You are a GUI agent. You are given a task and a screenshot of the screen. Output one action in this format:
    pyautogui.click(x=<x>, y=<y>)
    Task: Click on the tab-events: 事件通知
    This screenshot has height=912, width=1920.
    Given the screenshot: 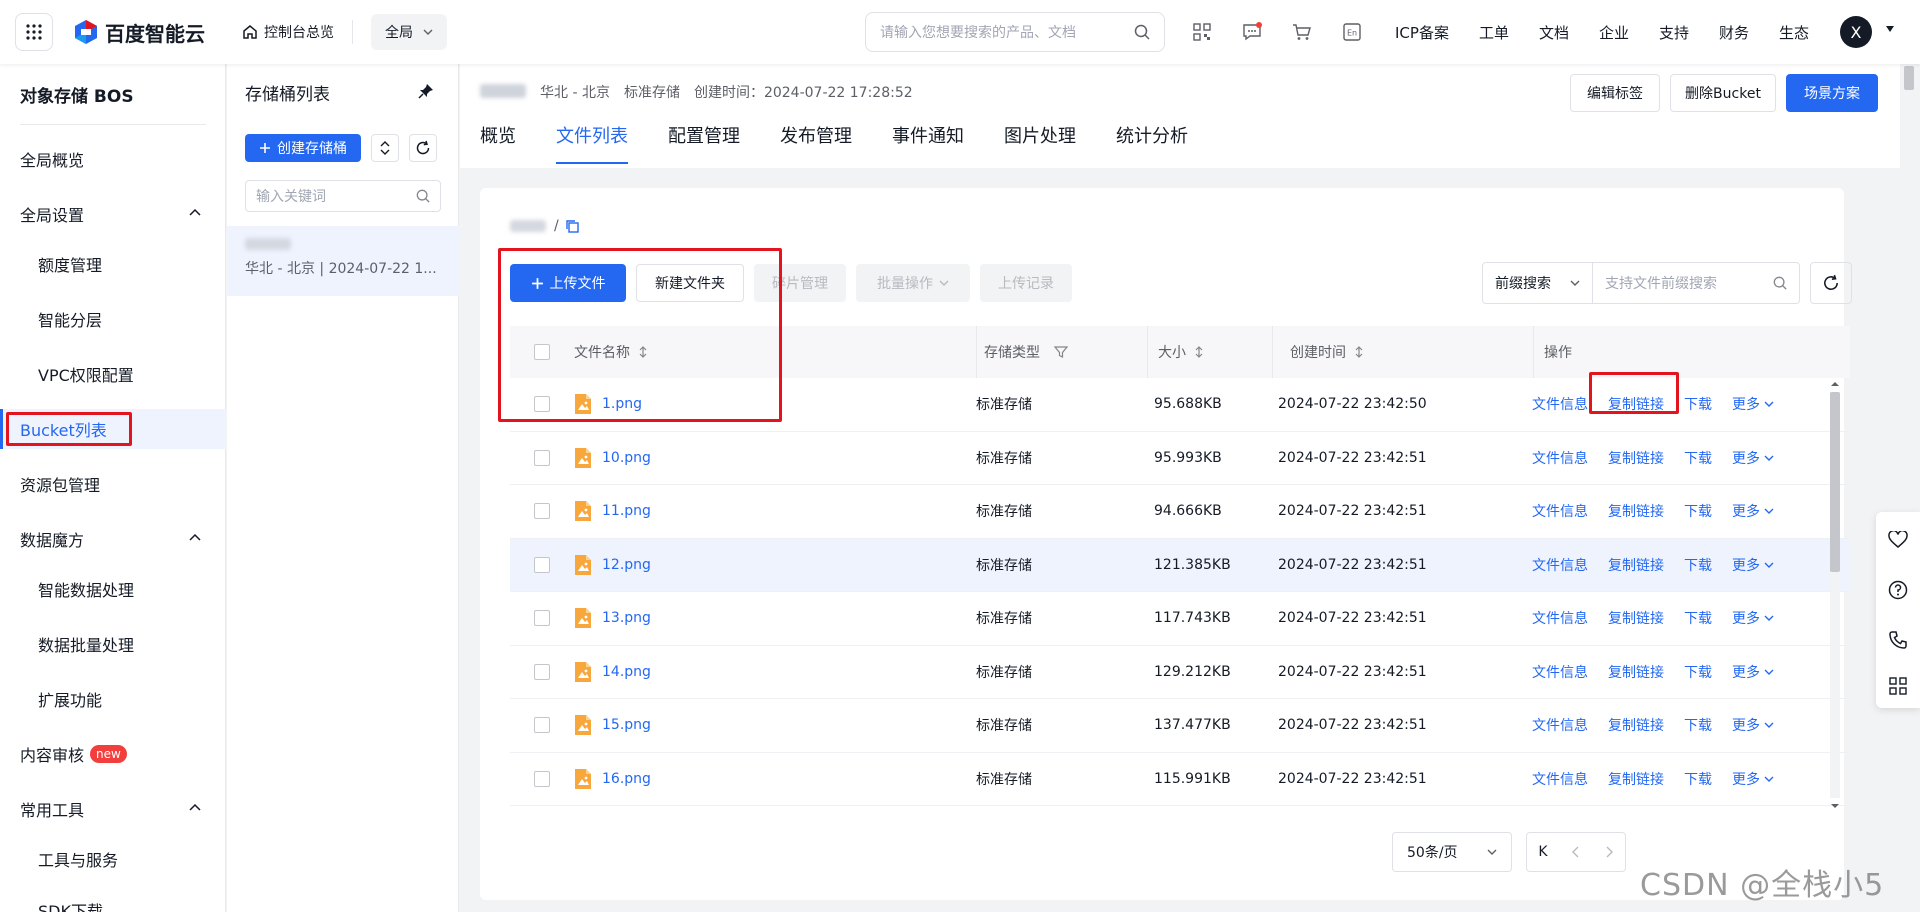 What is the action you would take?
    pyautogui.click(x=928, y=144)
    